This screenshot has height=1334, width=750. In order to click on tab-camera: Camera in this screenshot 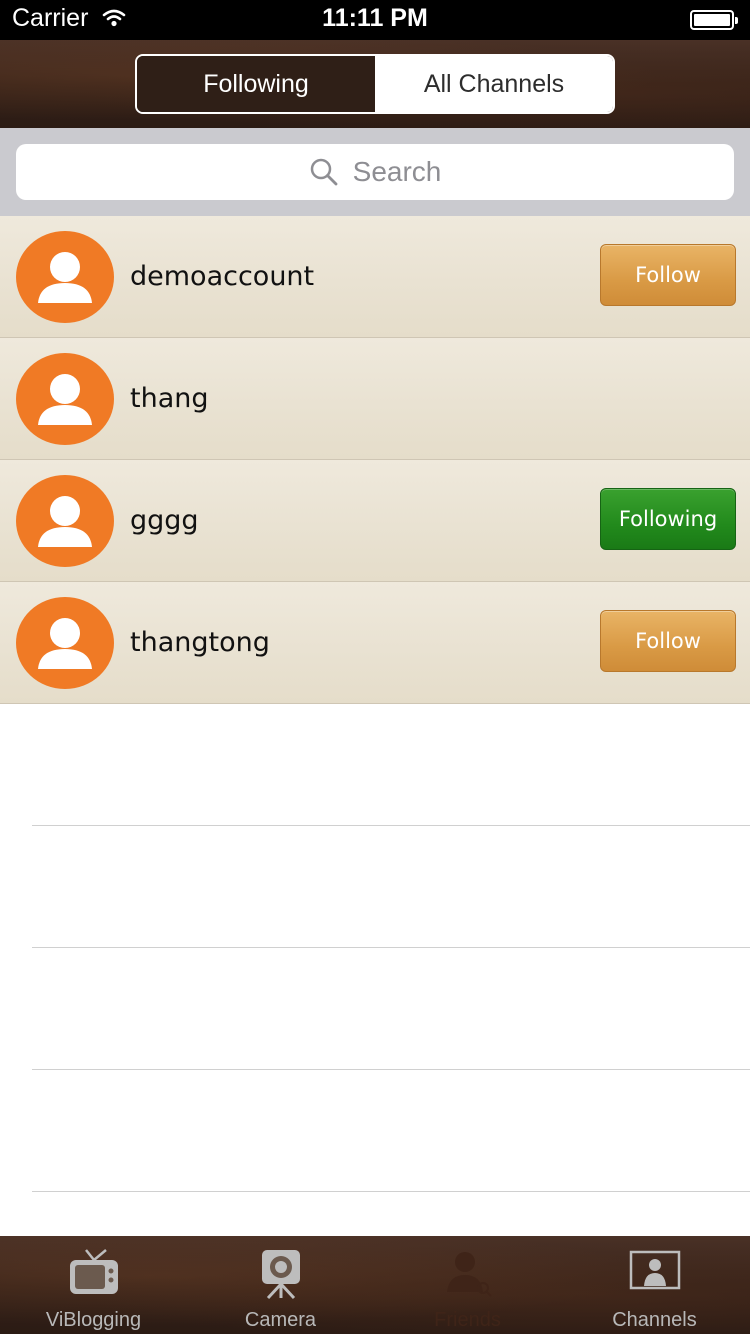, I will do `click(280, 1285)`.